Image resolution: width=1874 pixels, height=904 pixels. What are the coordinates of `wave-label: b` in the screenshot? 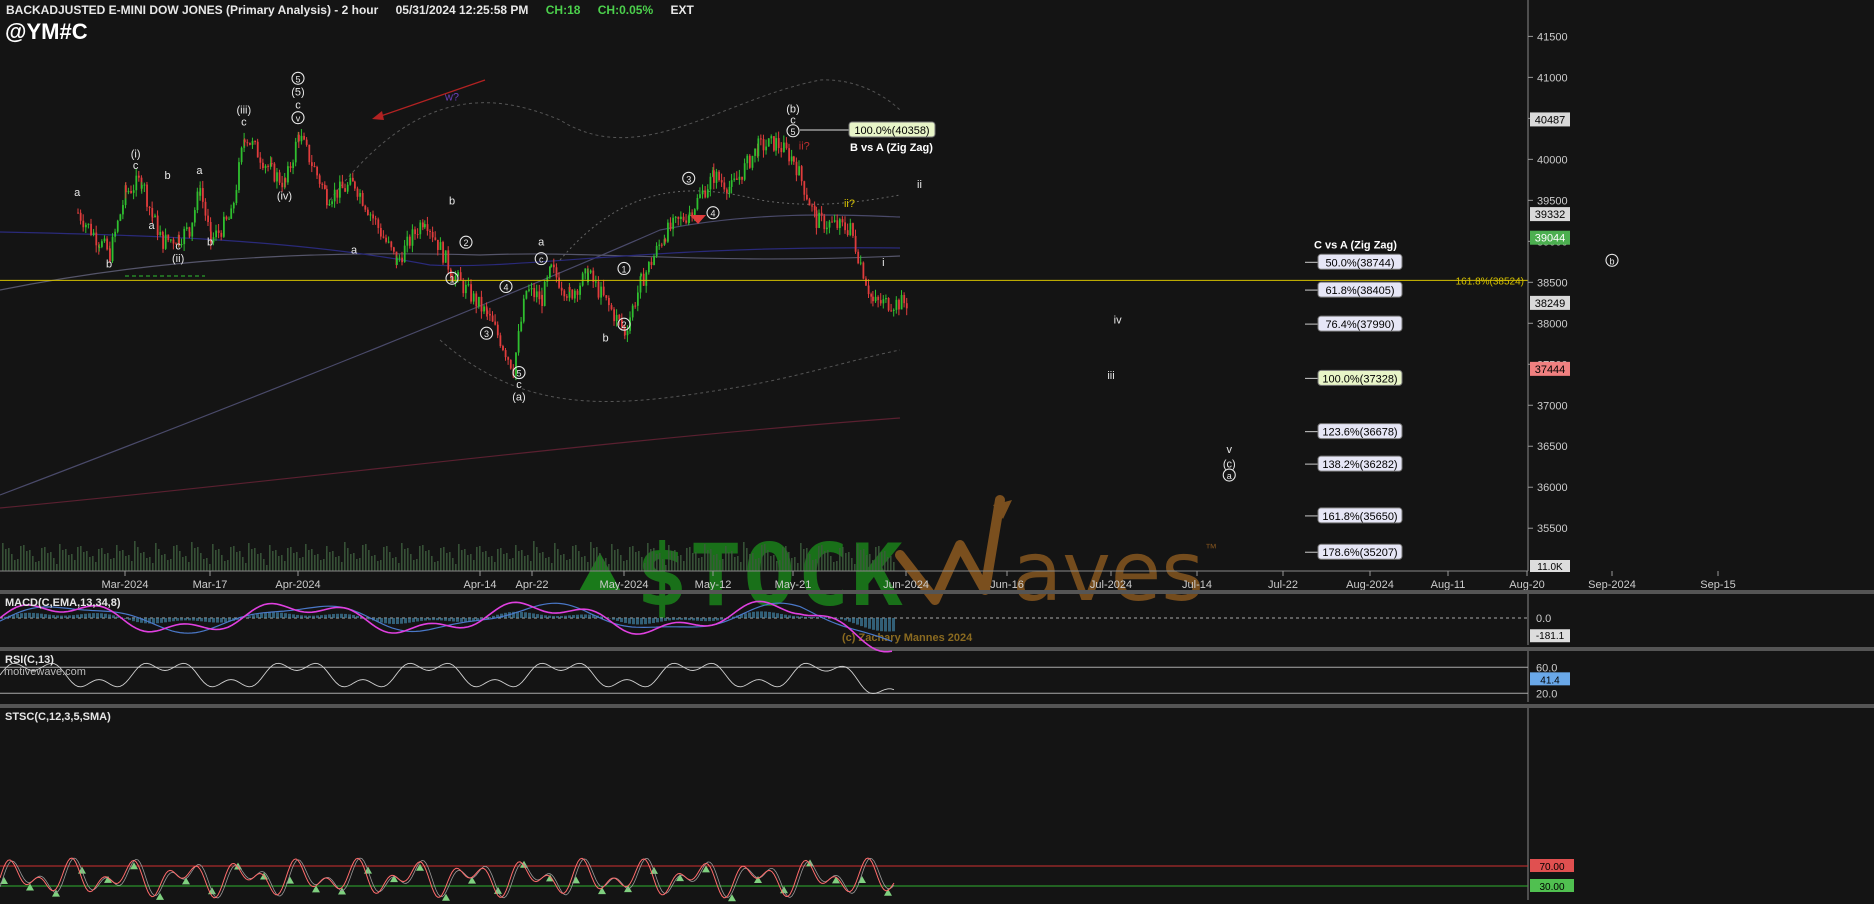 It's located at (210, 242).